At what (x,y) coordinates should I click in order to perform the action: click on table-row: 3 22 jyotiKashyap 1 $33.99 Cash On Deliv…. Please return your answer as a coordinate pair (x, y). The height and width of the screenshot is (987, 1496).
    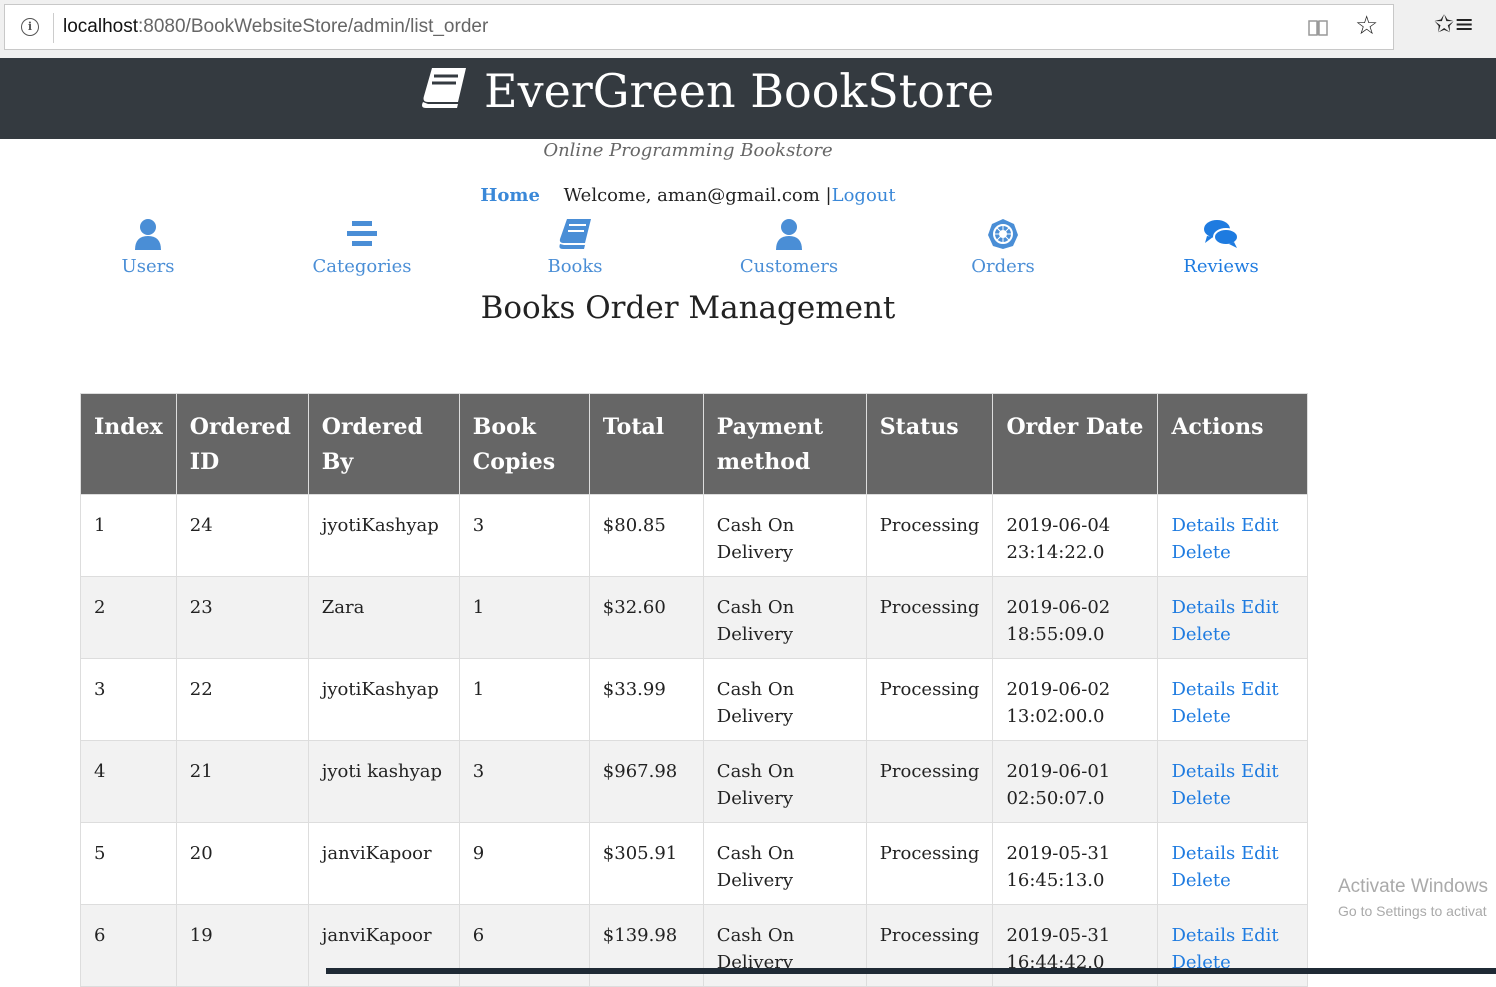
    Looking at the image, I should click on (694, 699).